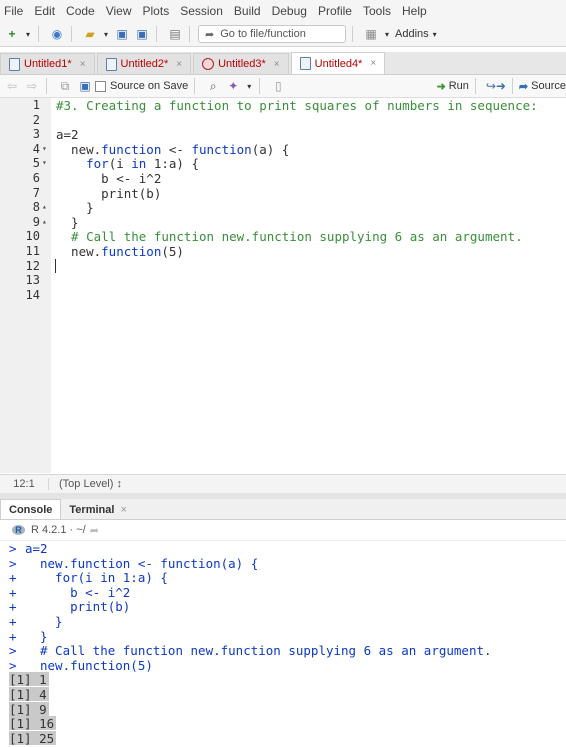 The height and width of the screenshot is (747, 566). What do you see at coordinates (548, 86) in the screenshot?
I see `source-label: Source` at bounding box center [548, 86].